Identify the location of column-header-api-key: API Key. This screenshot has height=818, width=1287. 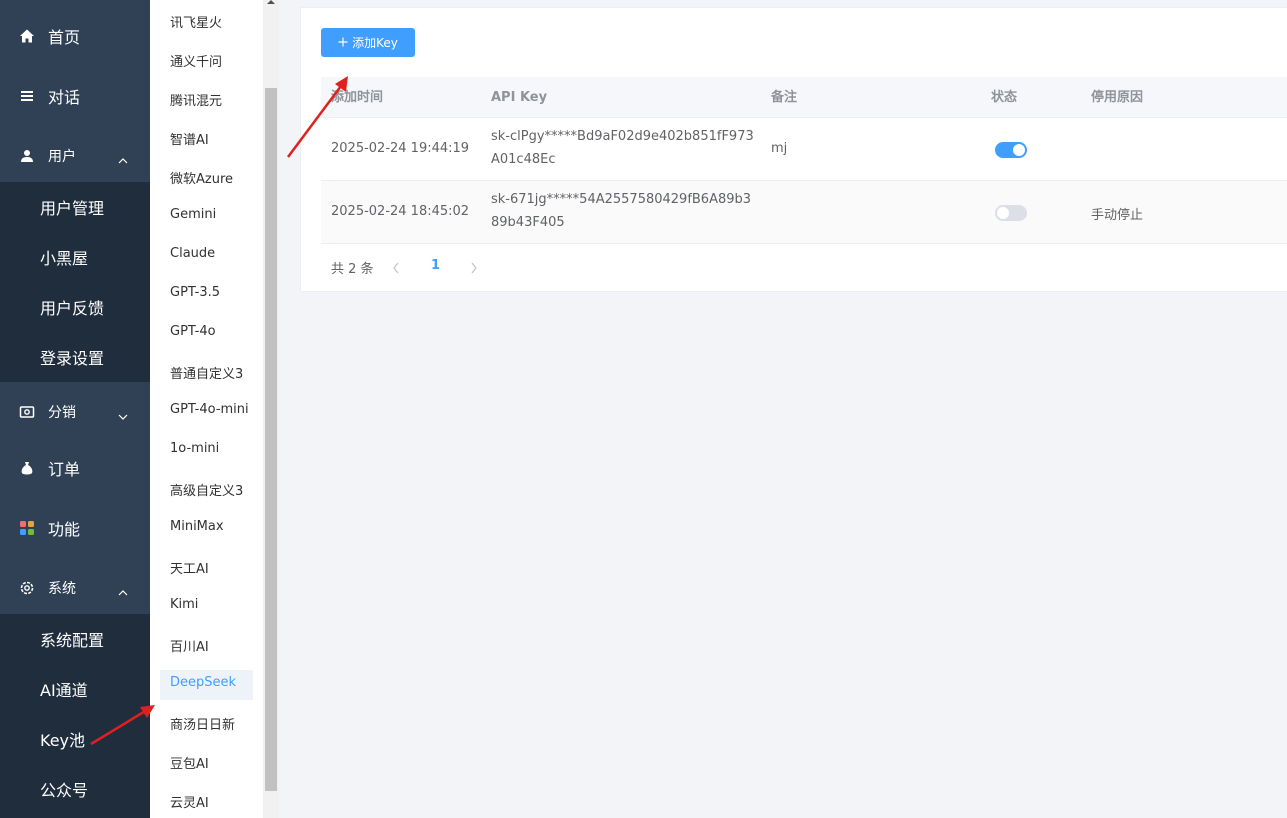
(519, 97).